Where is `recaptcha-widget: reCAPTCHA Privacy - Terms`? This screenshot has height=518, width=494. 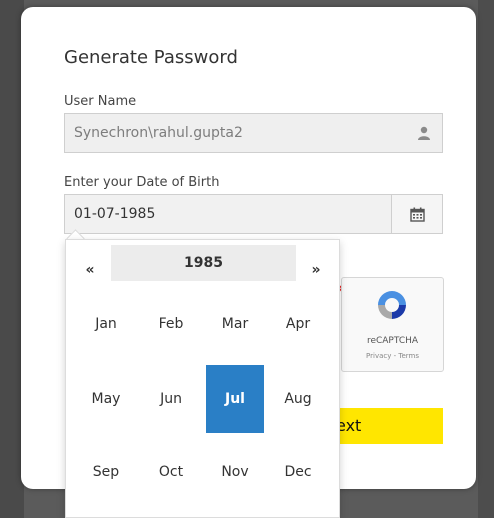 recaptcha-widget: reCAPTCHA Privacy - Terms is located at coordinates (392, 324).